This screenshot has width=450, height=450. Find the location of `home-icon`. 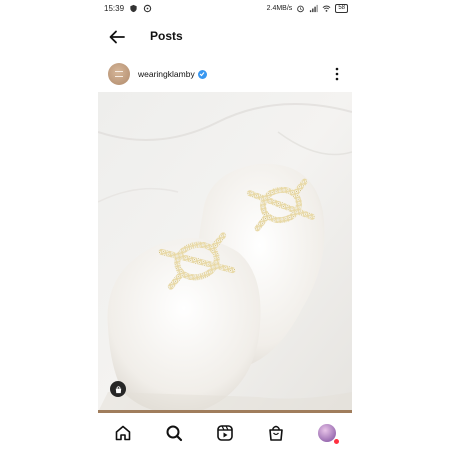

home-icon is located at coordinates (123, 433).